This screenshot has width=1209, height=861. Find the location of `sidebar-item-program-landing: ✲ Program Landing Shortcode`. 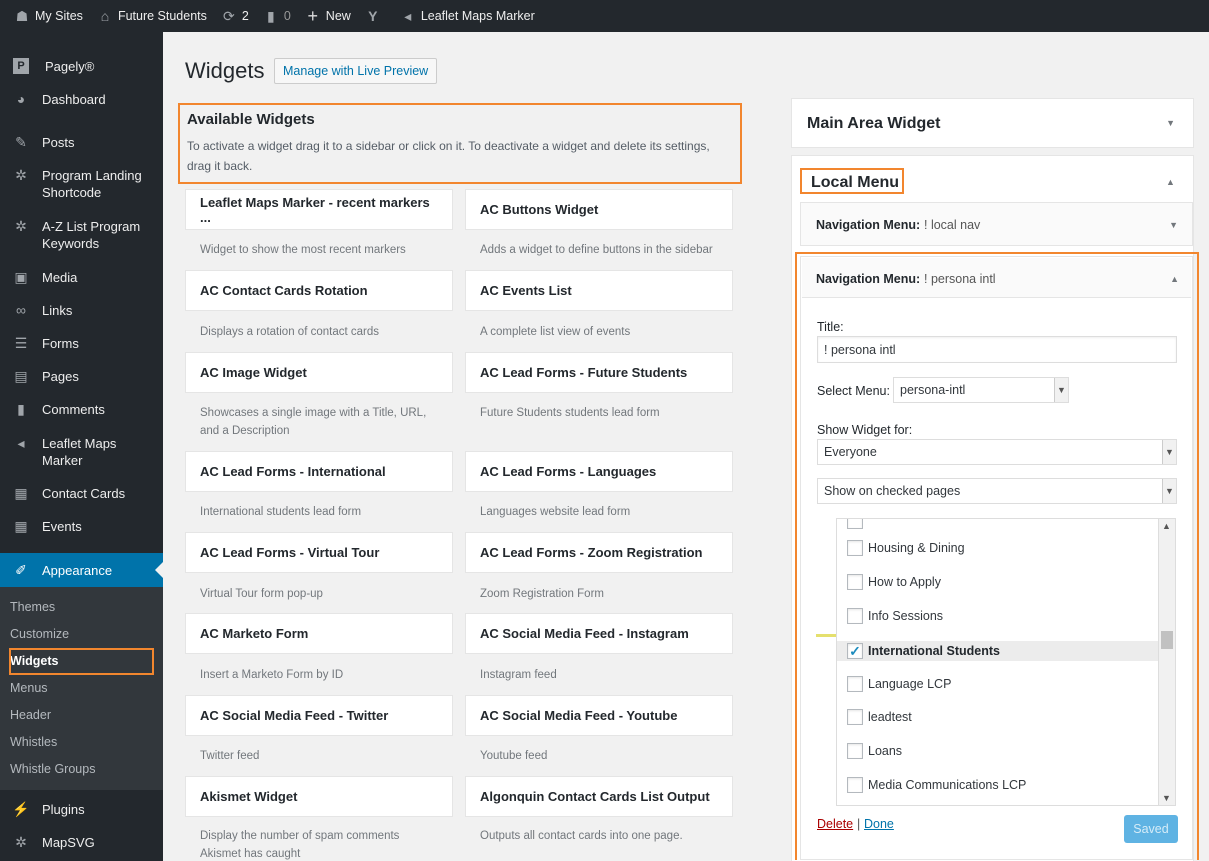

sidebar-item-program-landing: ✲ Program Landing Shortcode is located at coordinates (82, 184).